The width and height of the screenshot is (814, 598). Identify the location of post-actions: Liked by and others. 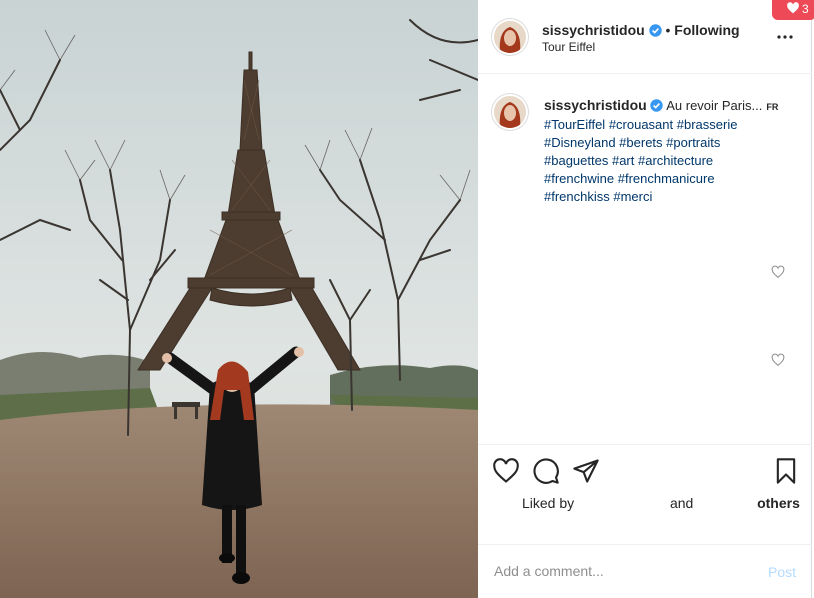
(645, 494).